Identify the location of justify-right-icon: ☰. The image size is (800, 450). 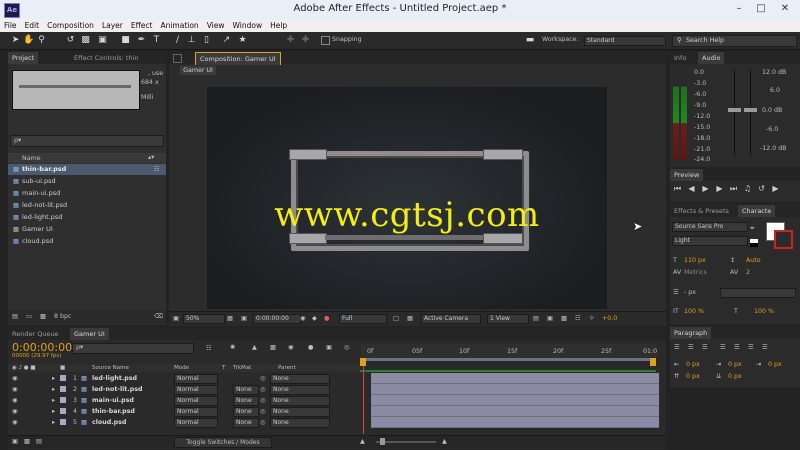
(751, 347).